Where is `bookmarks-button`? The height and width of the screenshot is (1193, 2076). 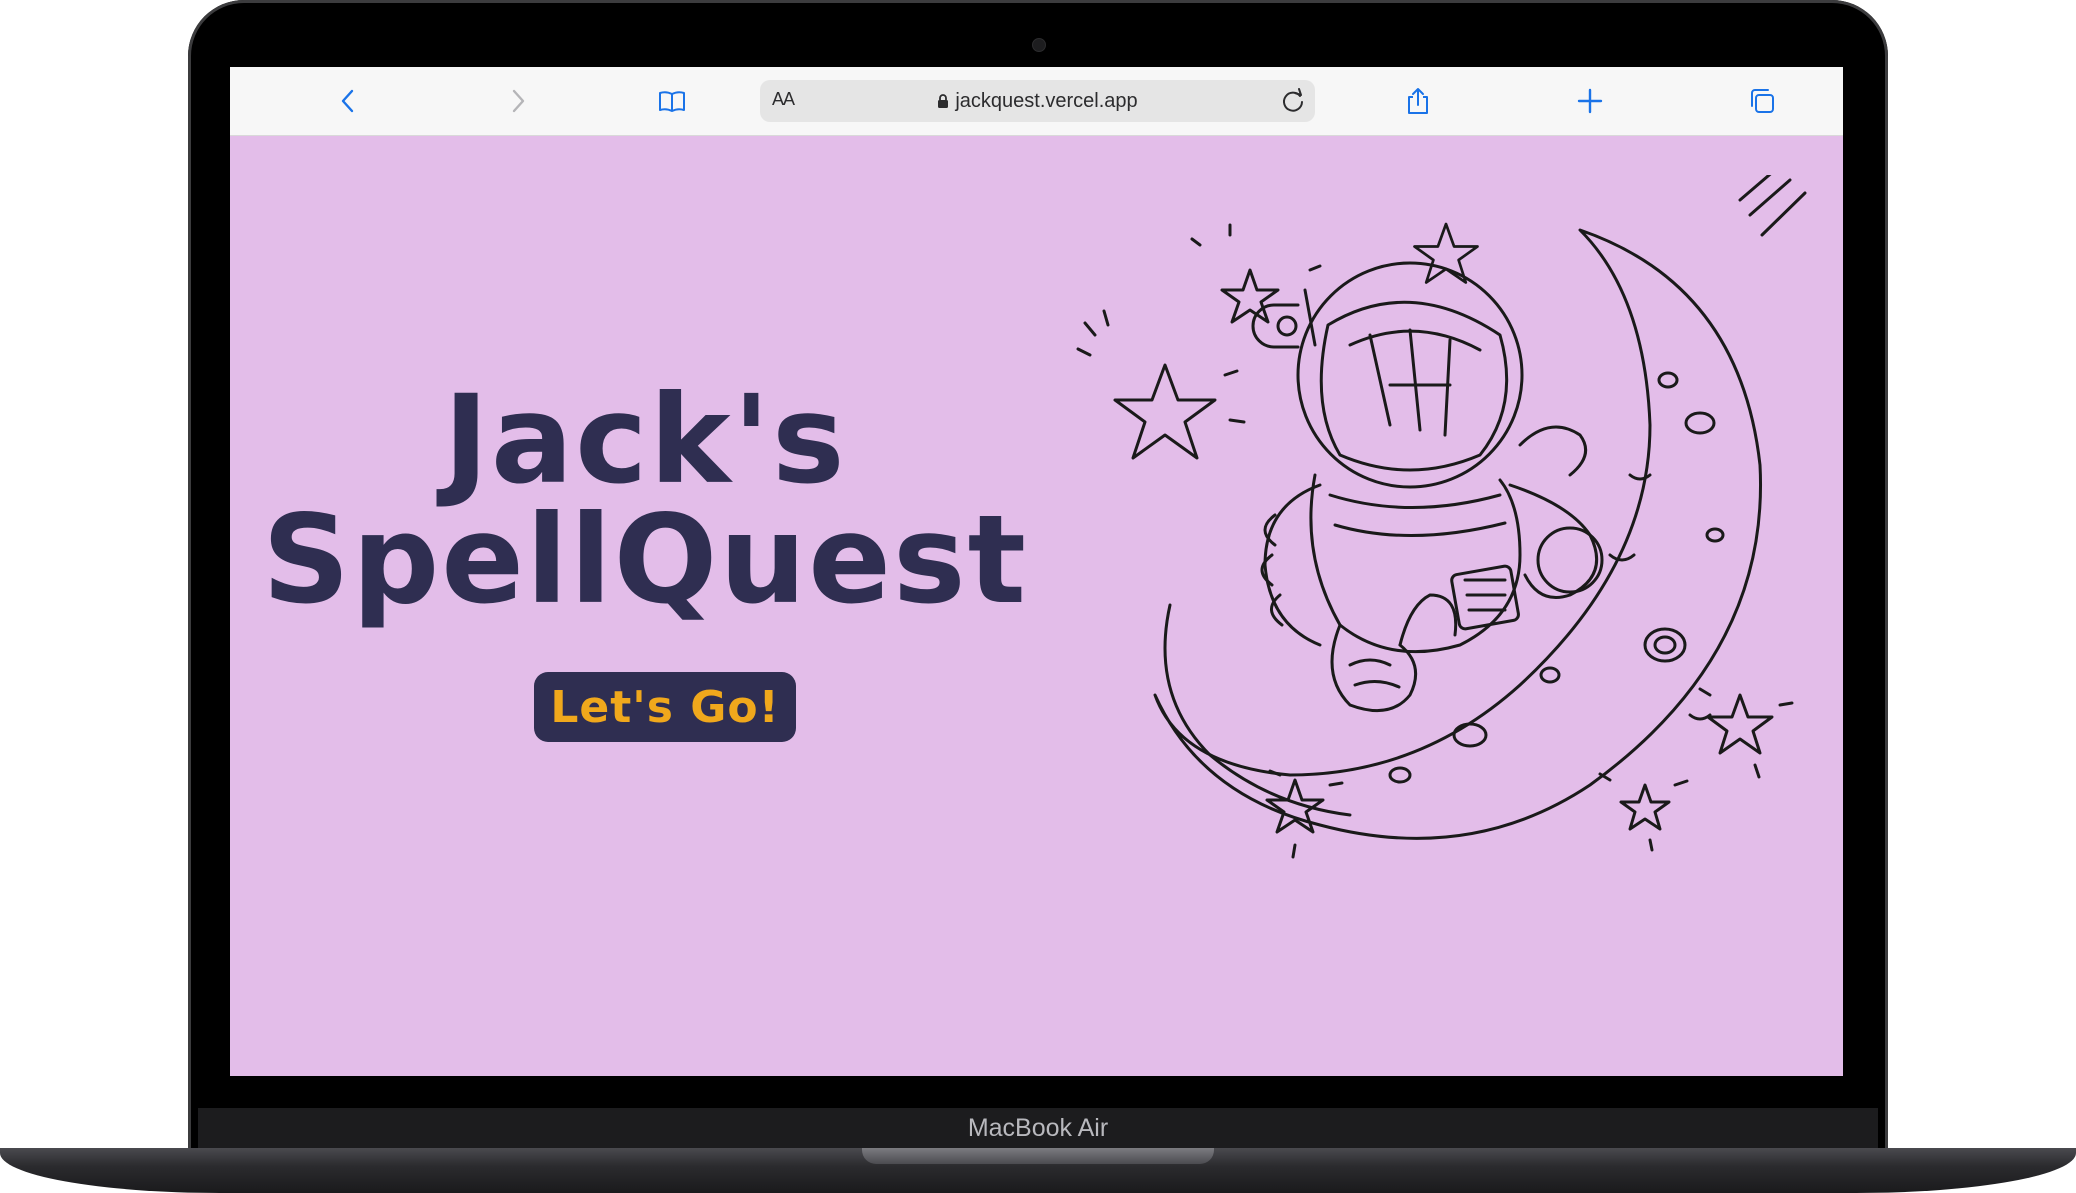
bookmarks-button is located at coordinates (672, 101).